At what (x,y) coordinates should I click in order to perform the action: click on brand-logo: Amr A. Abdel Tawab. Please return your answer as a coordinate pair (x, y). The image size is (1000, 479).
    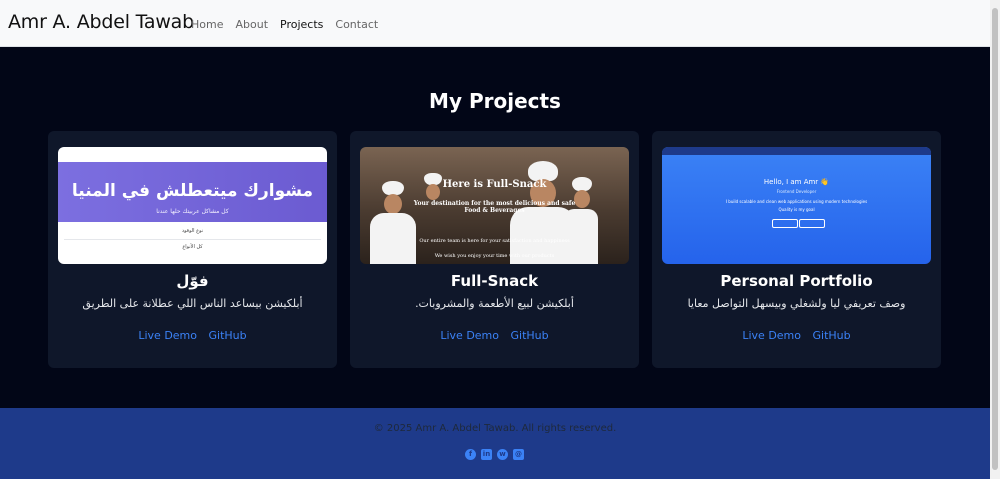
    Looking at the image, I should click on (101, 22).